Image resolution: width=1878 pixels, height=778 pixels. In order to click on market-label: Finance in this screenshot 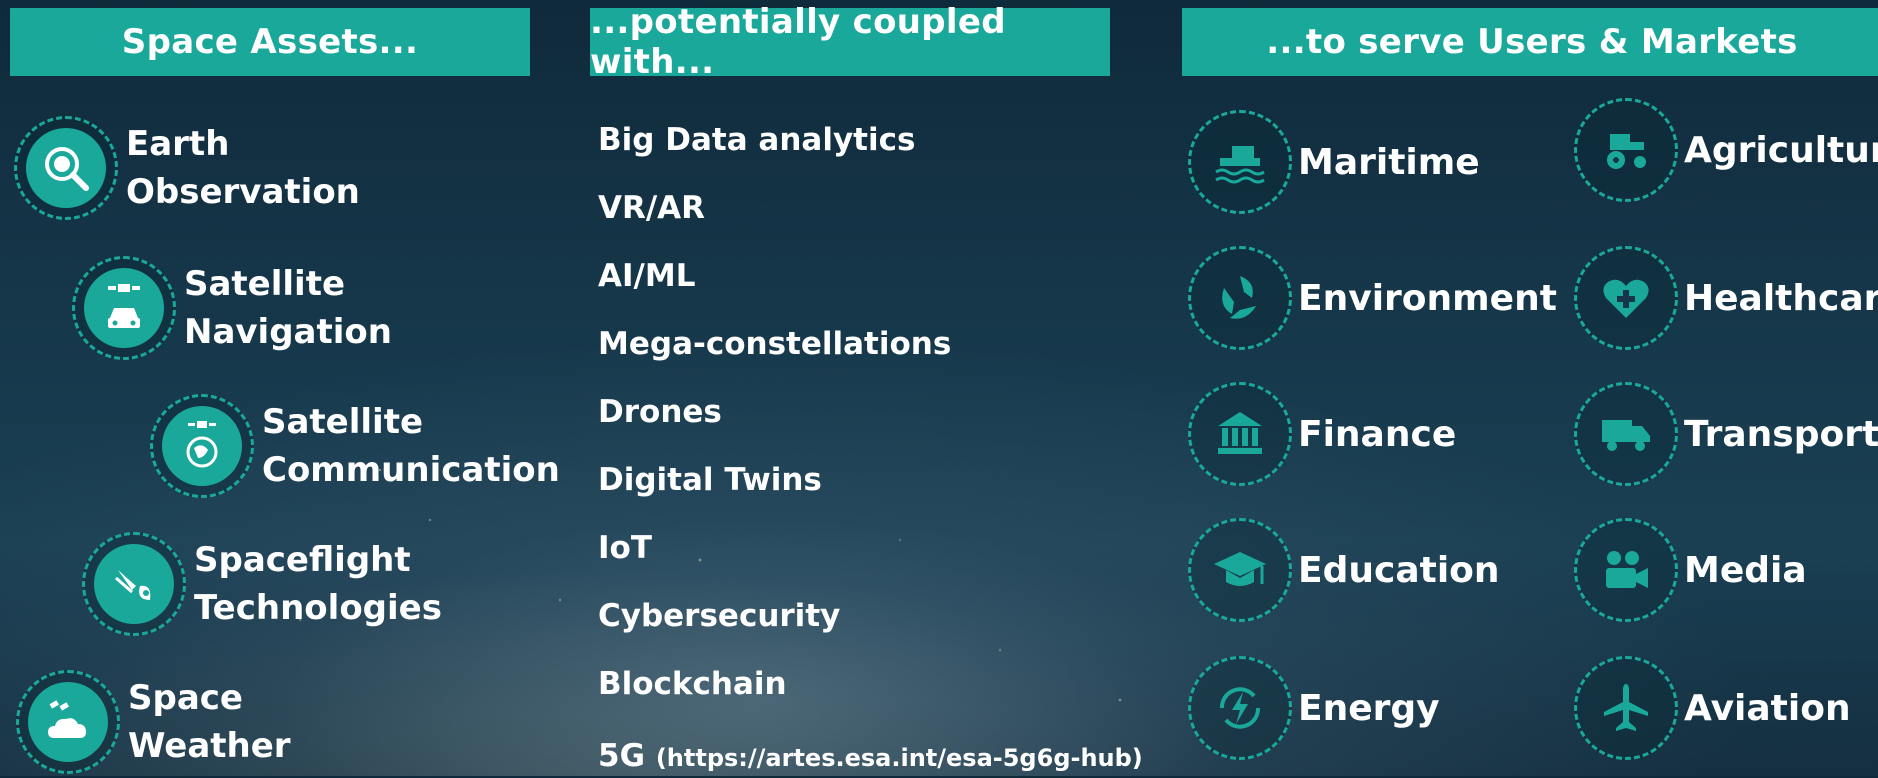, I will do `click(1377, 434)`.